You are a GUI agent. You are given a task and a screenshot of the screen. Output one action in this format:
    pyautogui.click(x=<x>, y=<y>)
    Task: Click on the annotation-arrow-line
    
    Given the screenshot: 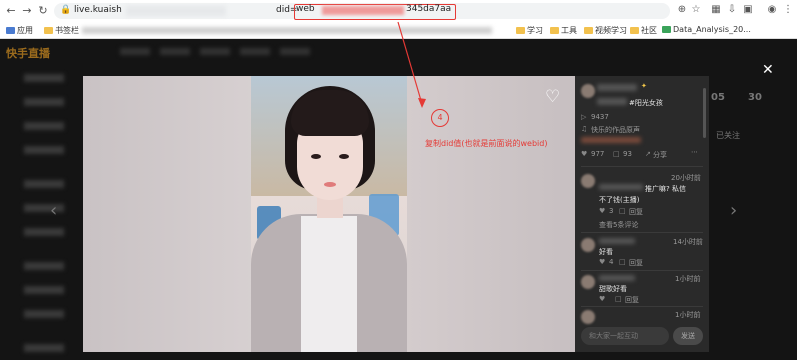 What is the action you would take?
    pyautogui.click(x=410, y=63)
    